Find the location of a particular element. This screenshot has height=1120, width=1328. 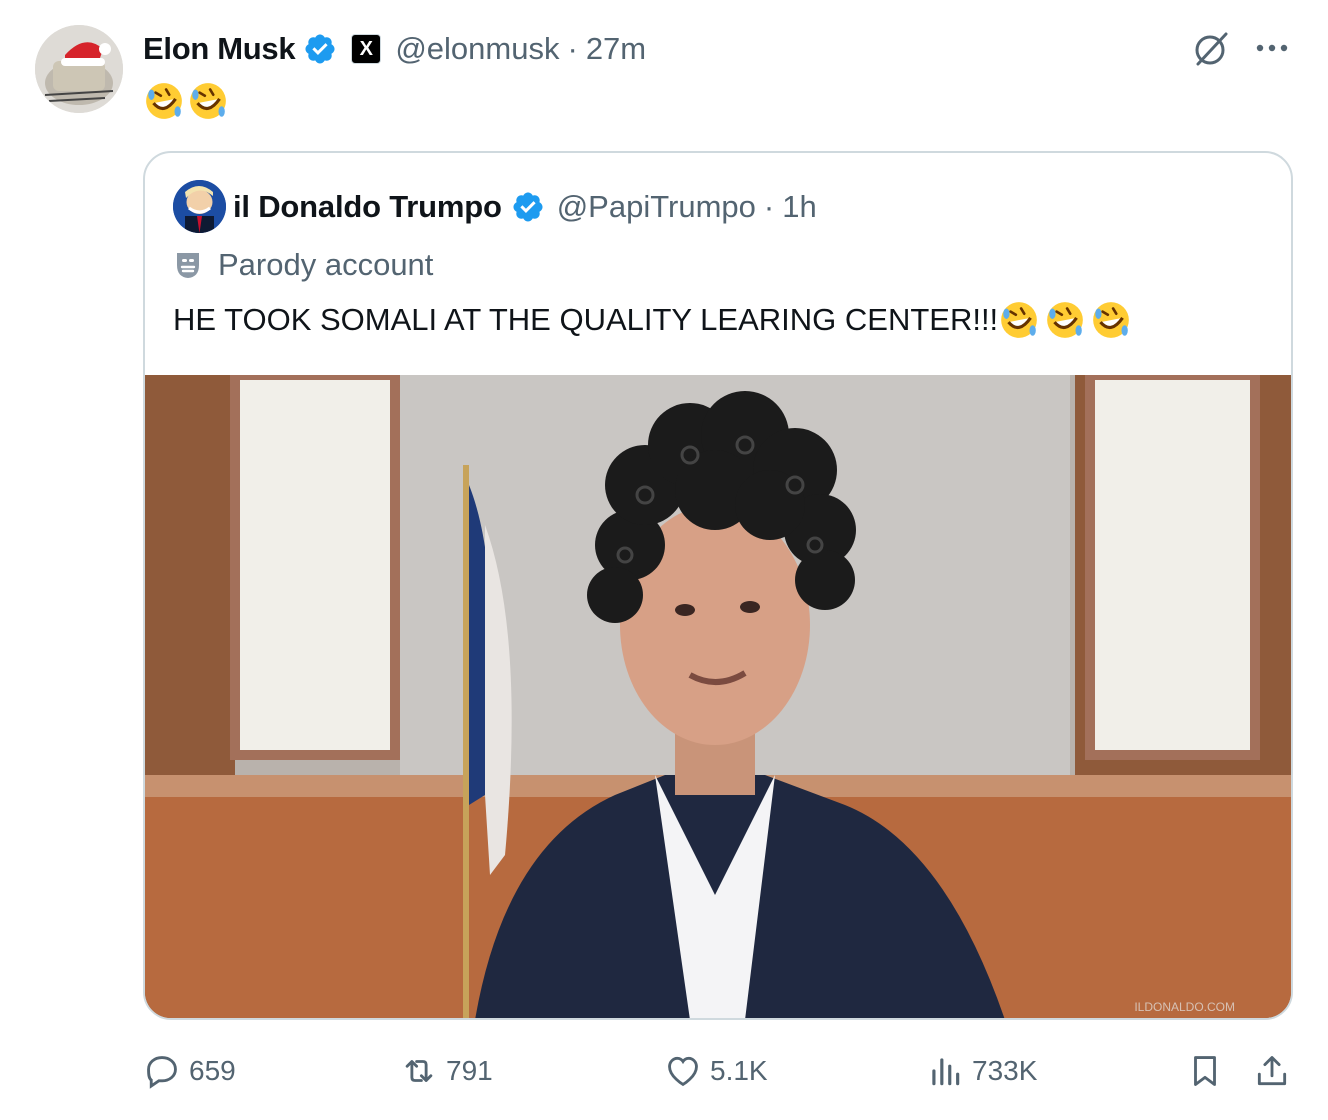

share-icon is located at coordinates (1272, 1071).